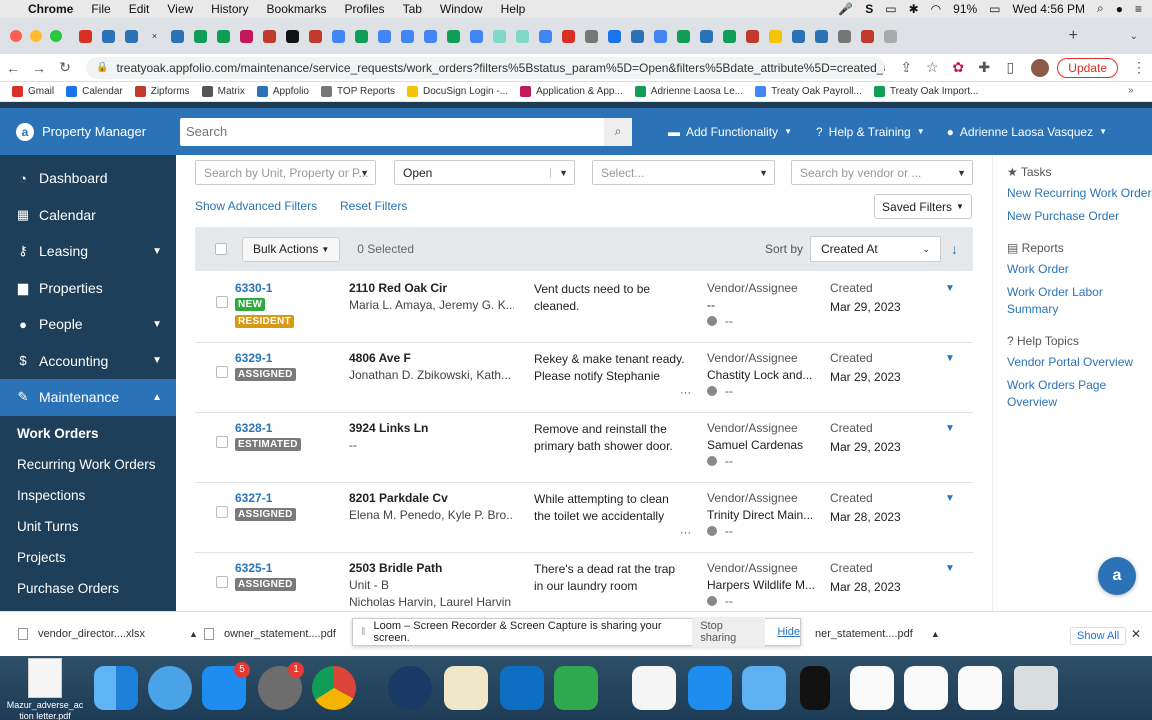 This screenshot has width=1152, height=720. What do you see at coordinates (285, 172) in the screenshot?
I see `unit-property-filter: Search by Unit, Property or P... ▼` at bounding box center [285, 172].